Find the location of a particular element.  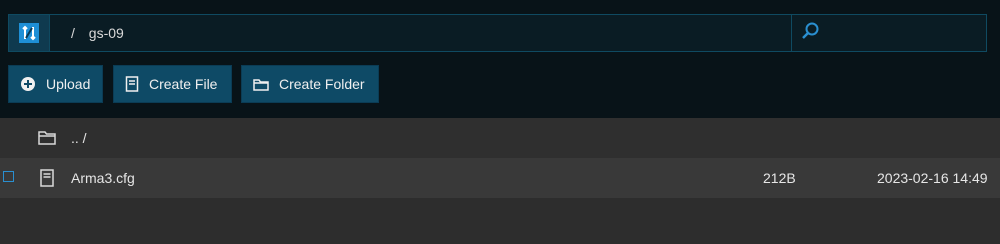

create-file-label: Create File is located at coordinates (183, 84).